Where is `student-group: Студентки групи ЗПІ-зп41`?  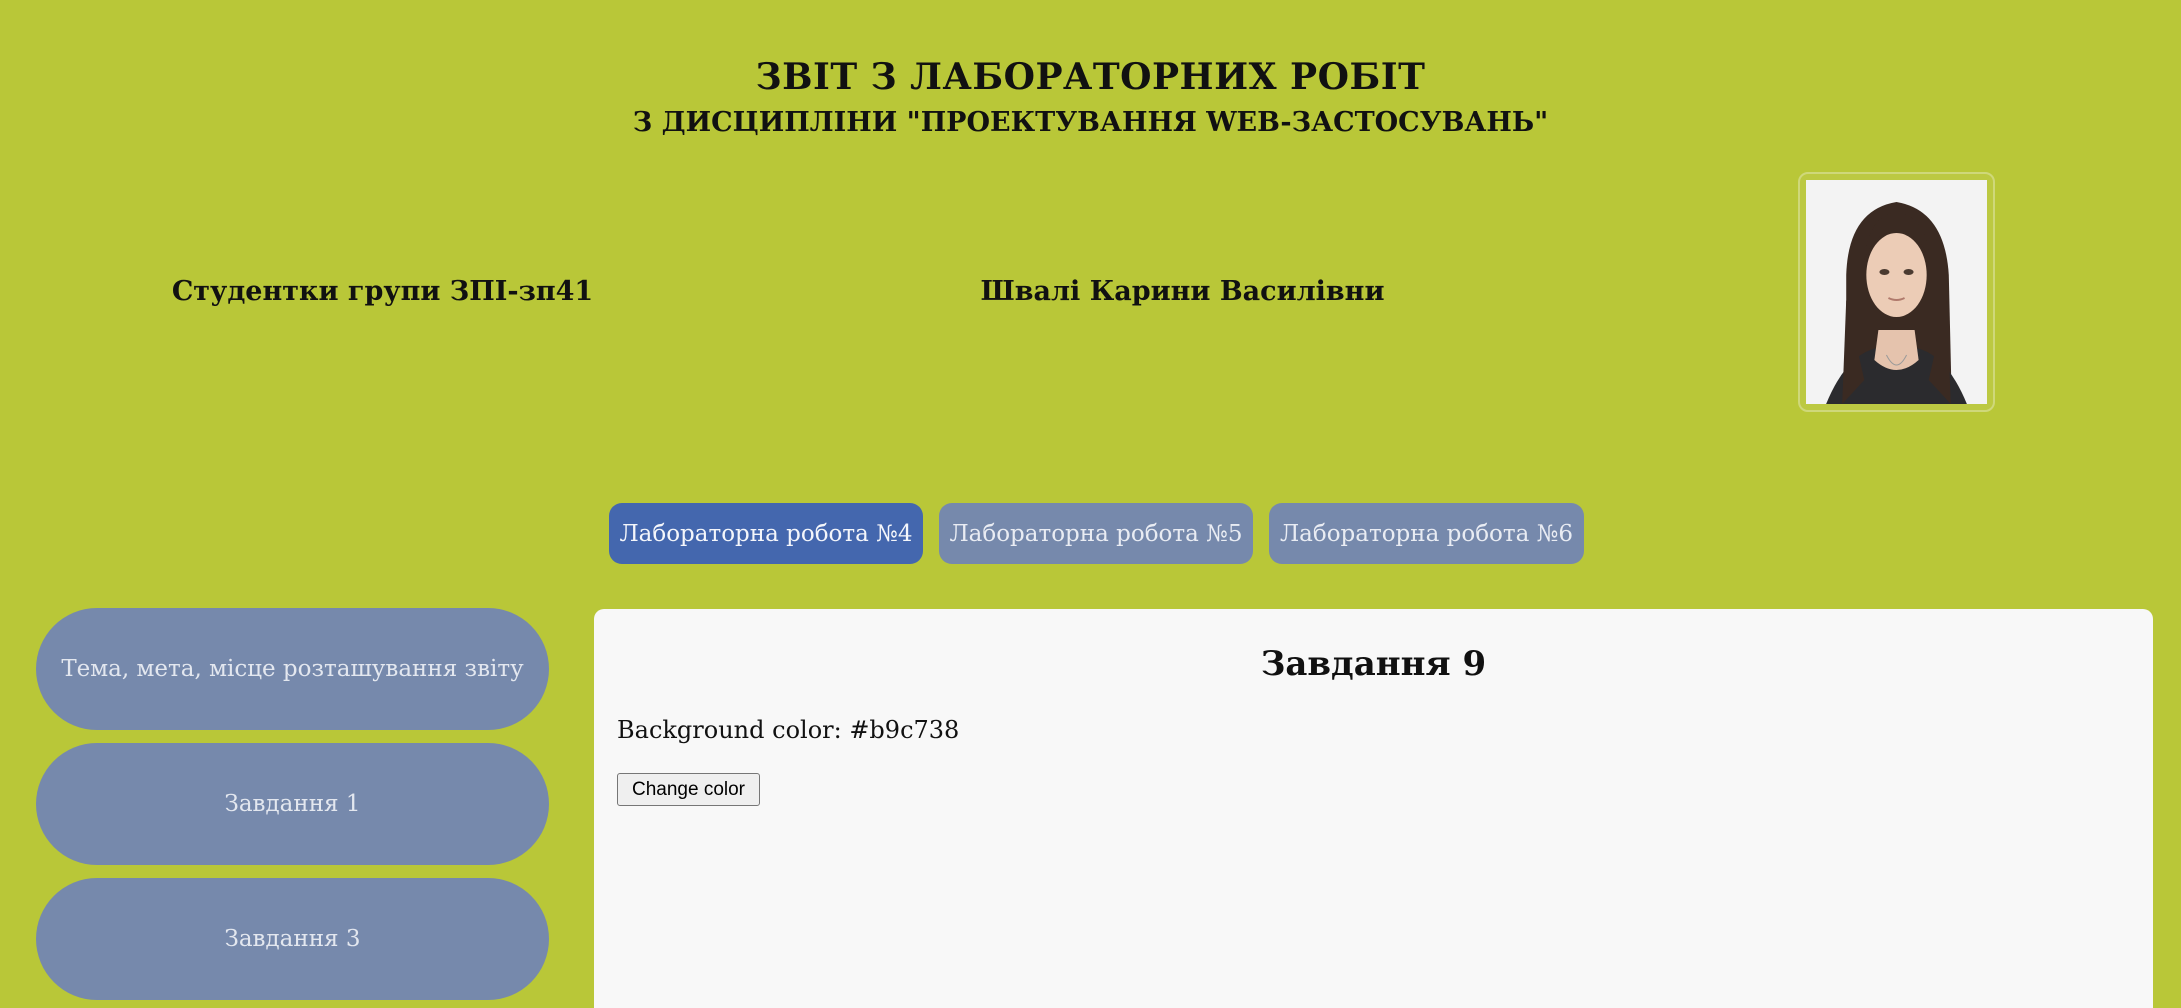 student-group: Студентки групи ЗПІ-зп41 is located at coordinates (382, 291).